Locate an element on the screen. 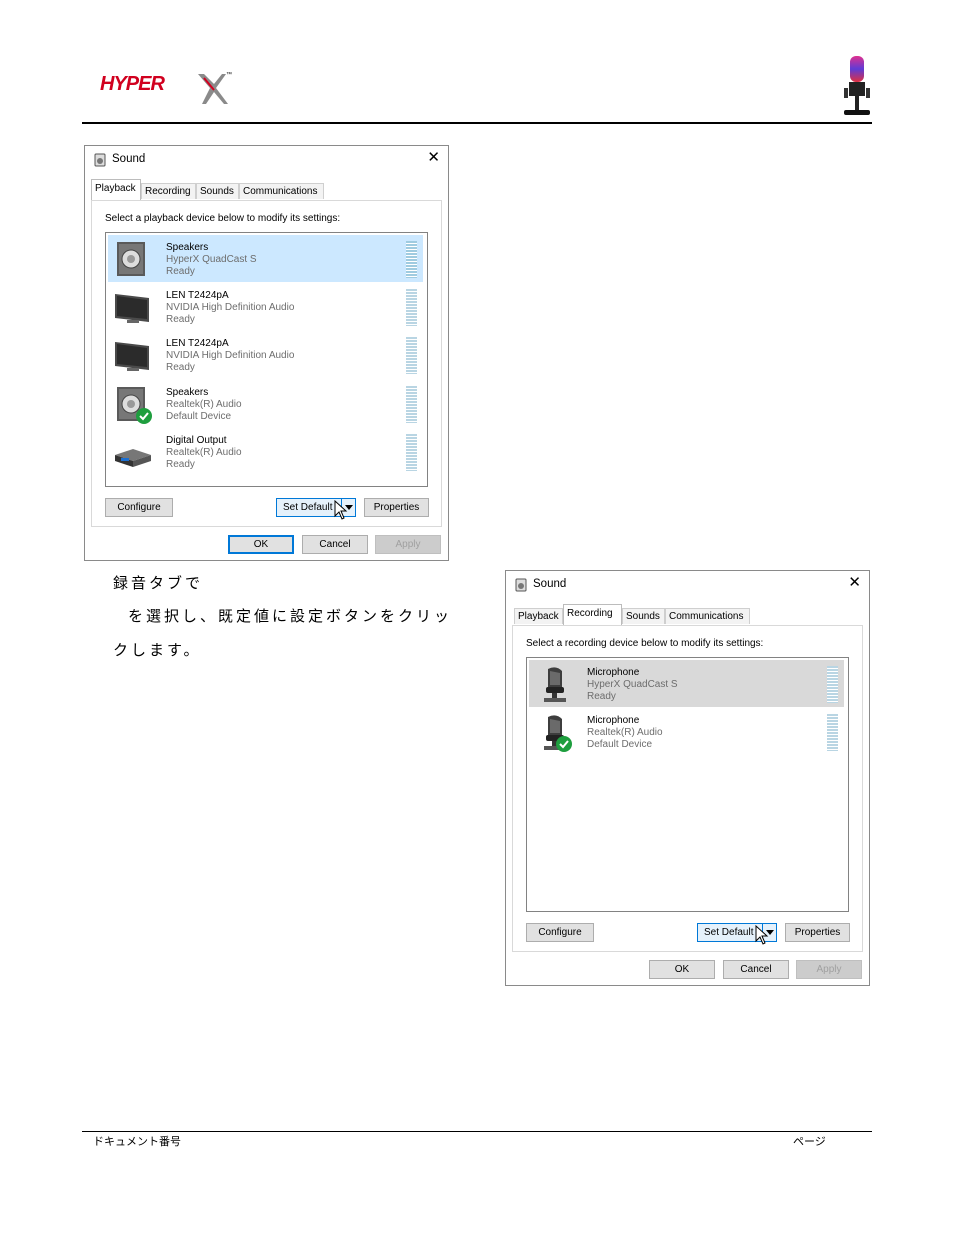  hyperx-logo: HYPER ™ is located at coordinates (166, 87).